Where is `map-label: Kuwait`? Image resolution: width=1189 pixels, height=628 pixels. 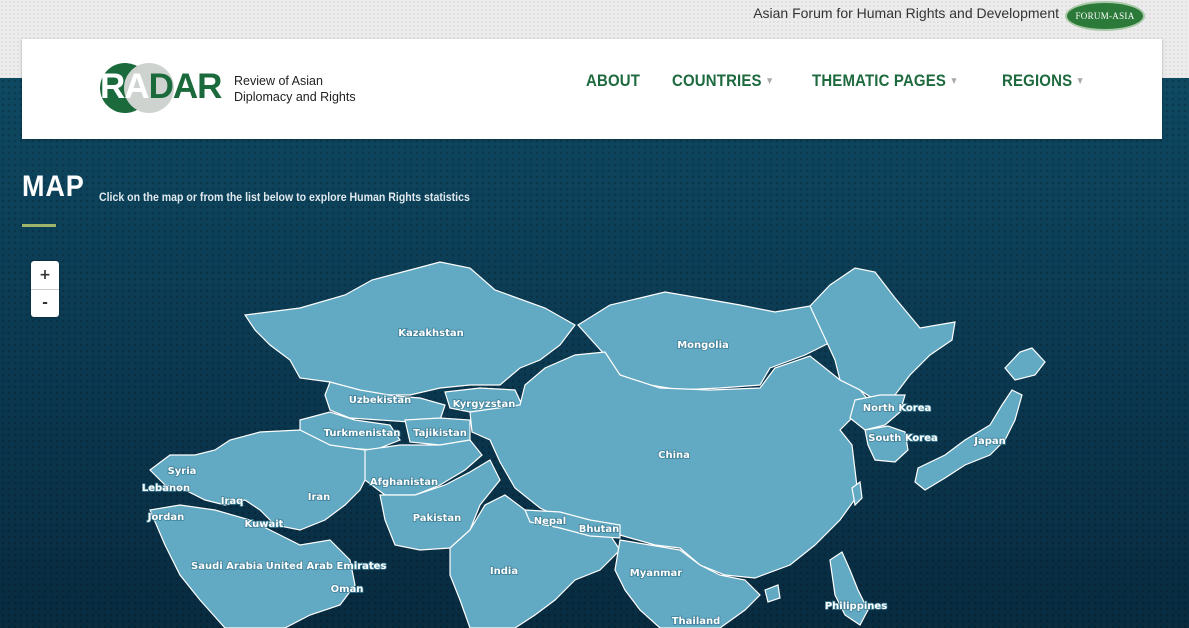 map-label: Kuwait is located at coordinates (264, 524).